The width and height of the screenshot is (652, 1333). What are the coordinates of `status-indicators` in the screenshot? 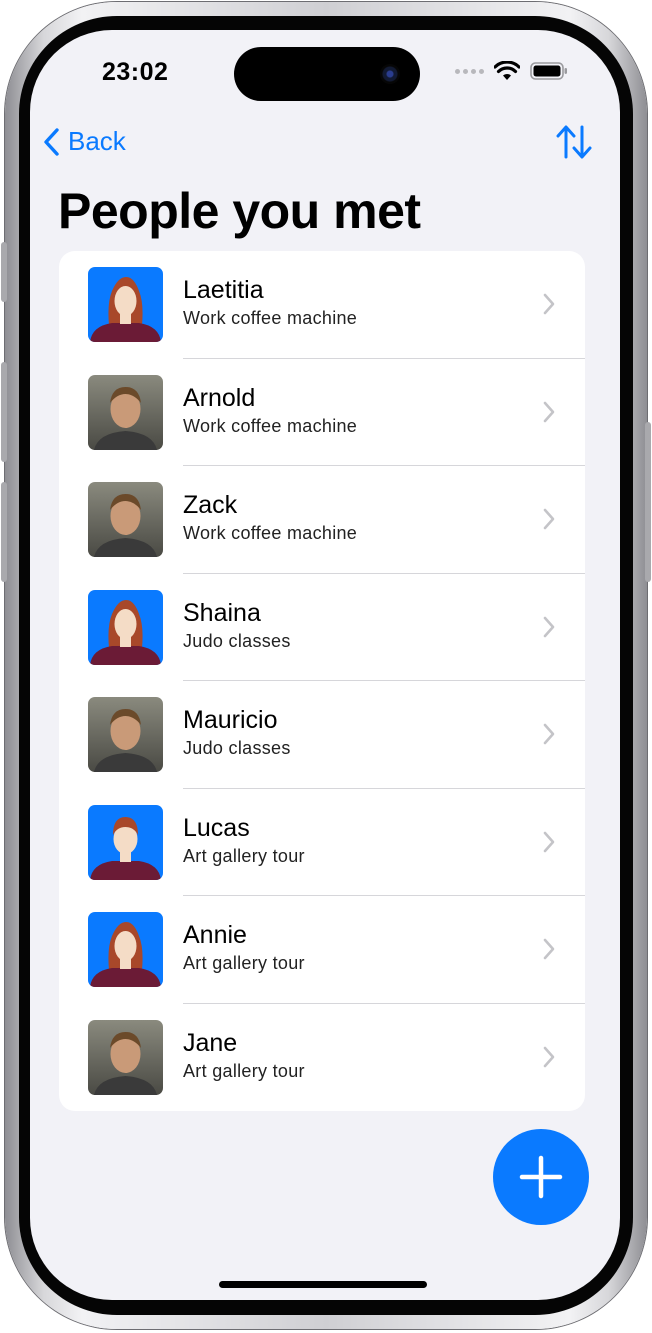 It's located at (511, 71).